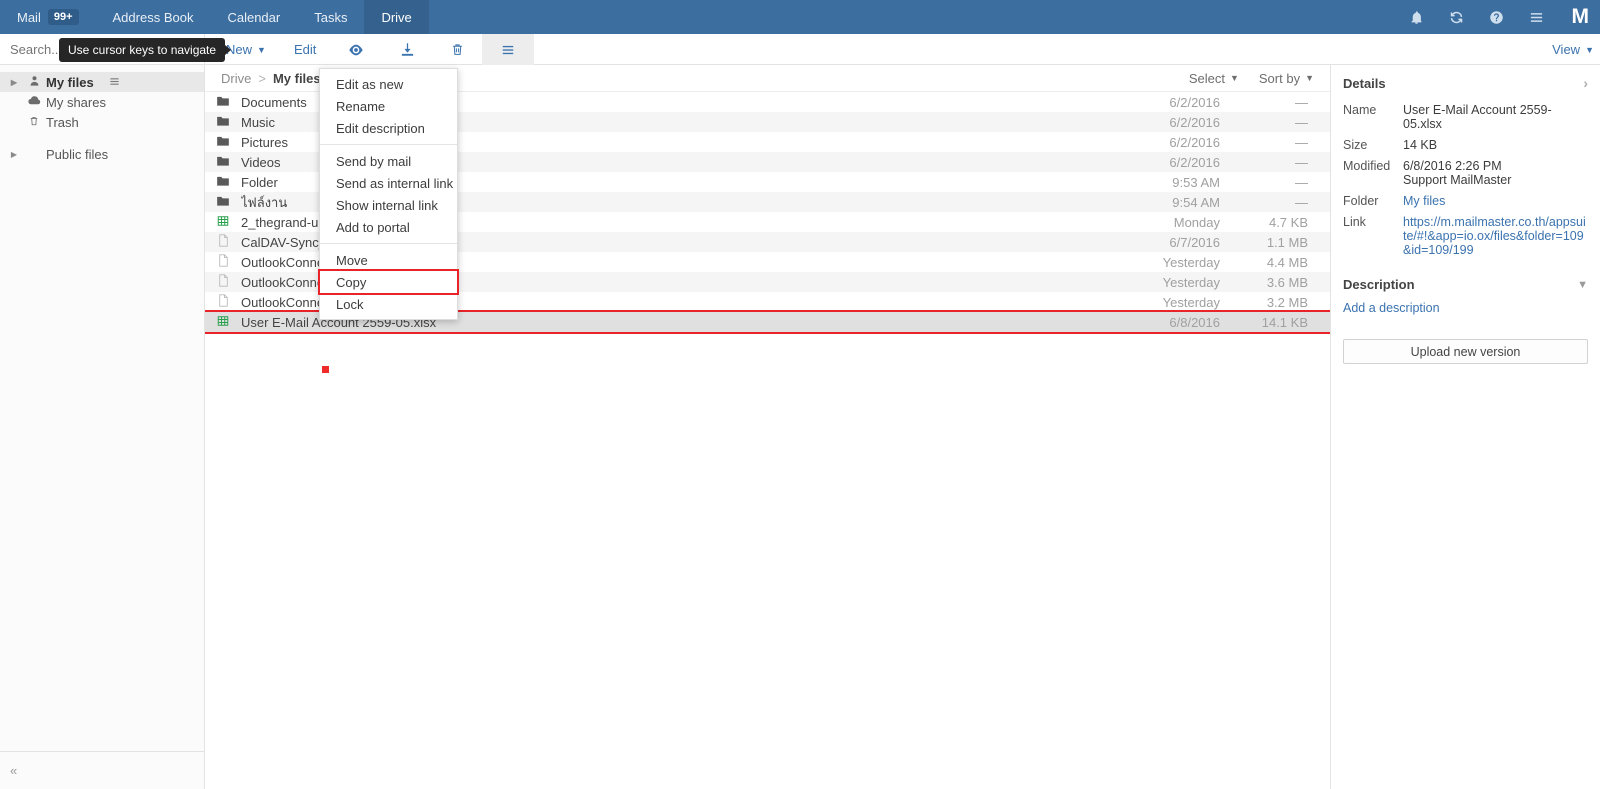 This screenshot has width=1600, height=789. Describe the element at coordinates (1196, 182) in the screenshot. I see `file-date: 9:53 AM` at that location.